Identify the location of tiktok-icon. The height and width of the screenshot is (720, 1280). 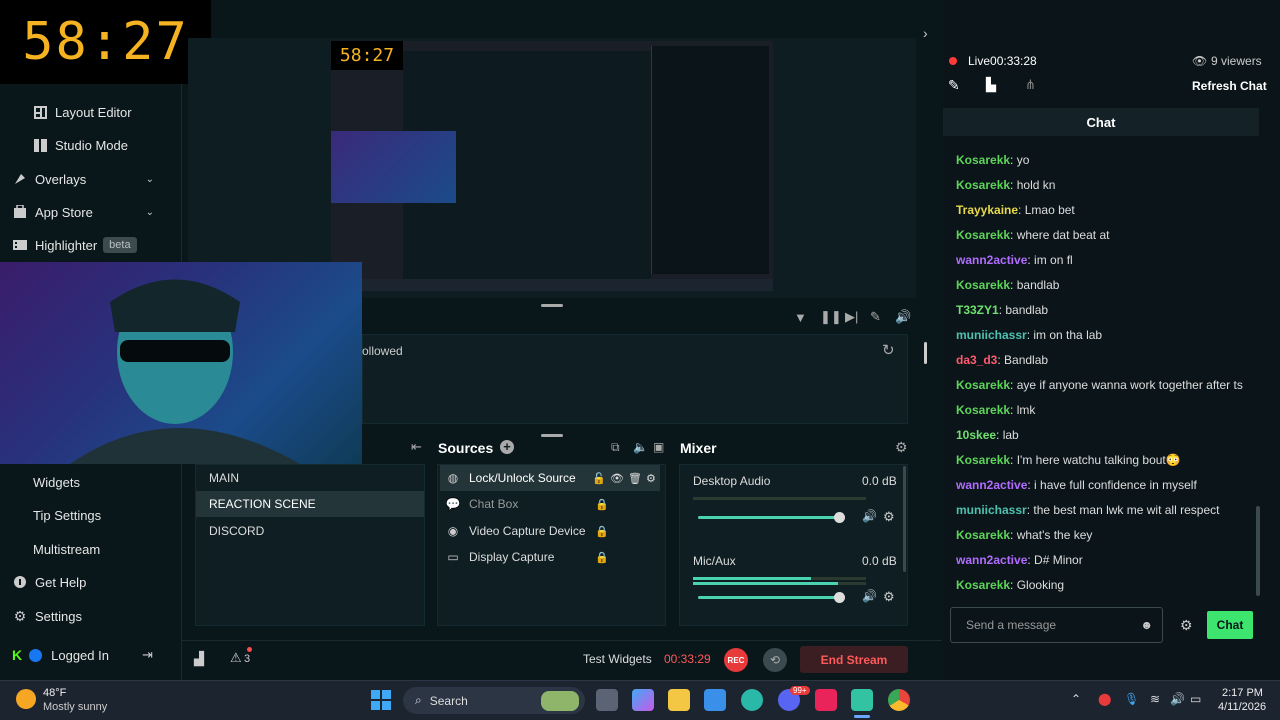
(826, 700).